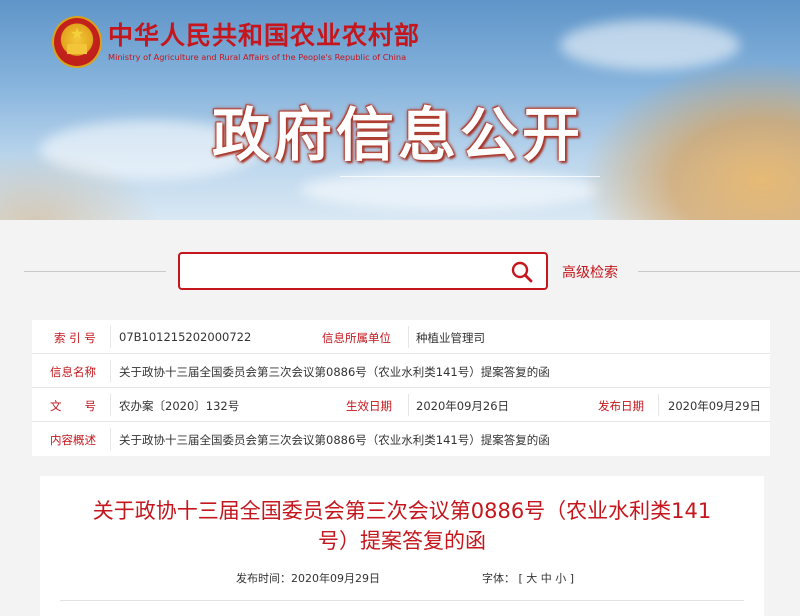  Describe the element at coordinates (264, 34) in the screenshot. I see `ministry-name-cn: 中华人民共和国农业农村部` at that location.